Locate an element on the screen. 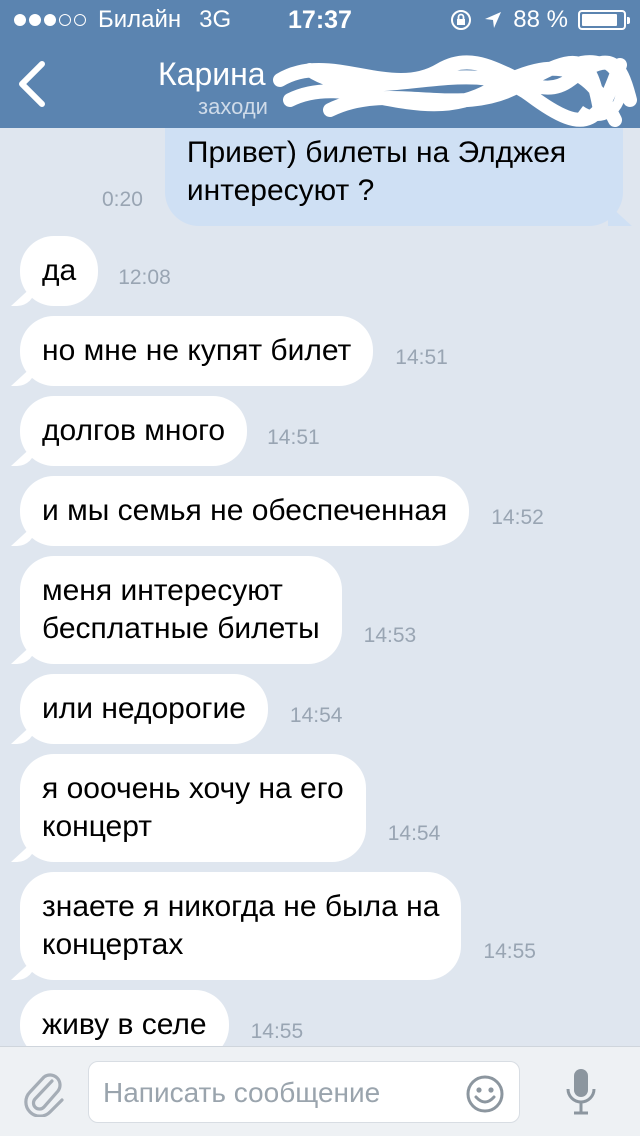 This screenshot has width=640, height=1136. message-time: 0:20 is located at coordinates (122, 199).